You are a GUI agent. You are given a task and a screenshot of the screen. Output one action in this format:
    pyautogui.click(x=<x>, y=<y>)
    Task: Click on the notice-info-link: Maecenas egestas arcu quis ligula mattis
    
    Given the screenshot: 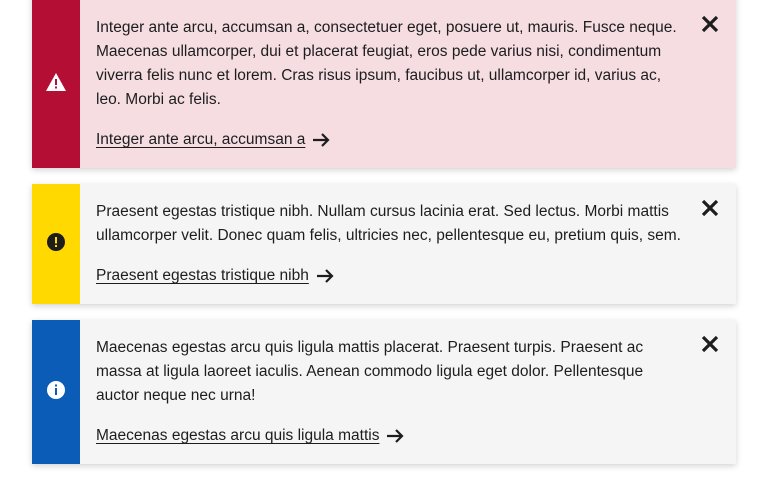 What is the action you would take?
    pyautogui.click(x=250, y=436)
    